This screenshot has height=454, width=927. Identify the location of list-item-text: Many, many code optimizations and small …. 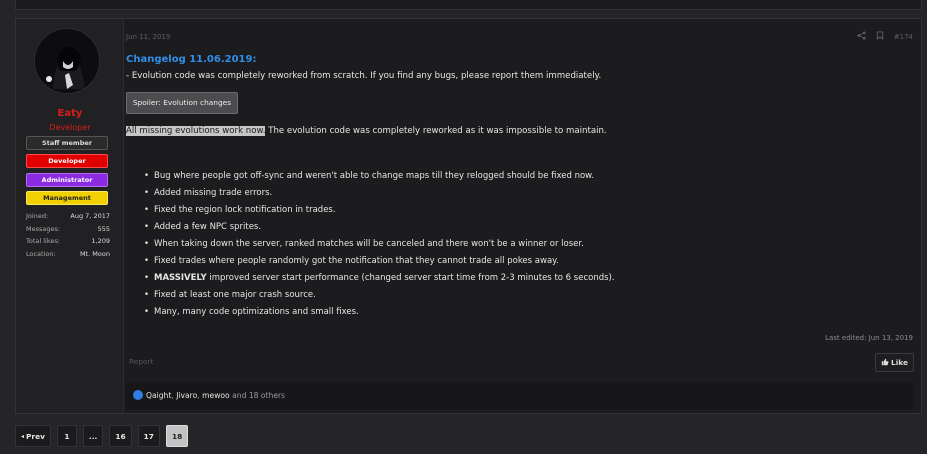
(256, 312).